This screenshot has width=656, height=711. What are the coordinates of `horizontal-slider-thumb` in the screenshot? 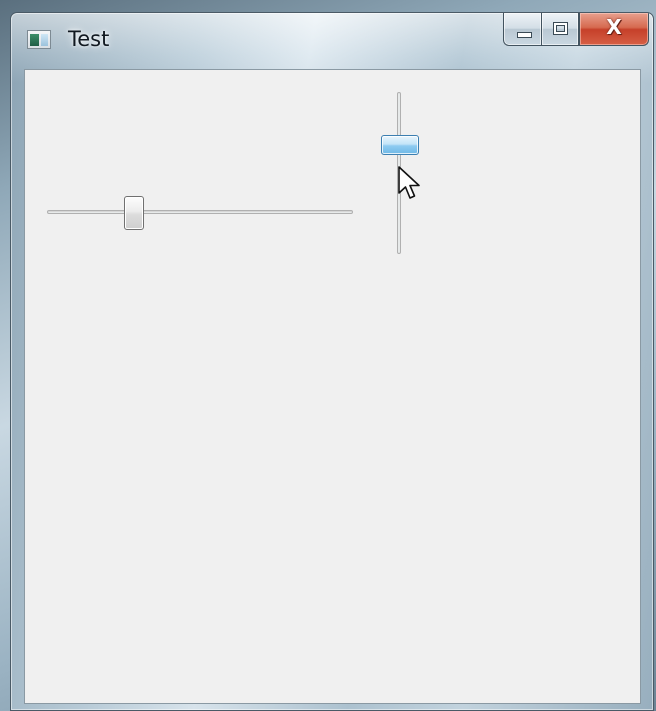 It's located at (134, 213).